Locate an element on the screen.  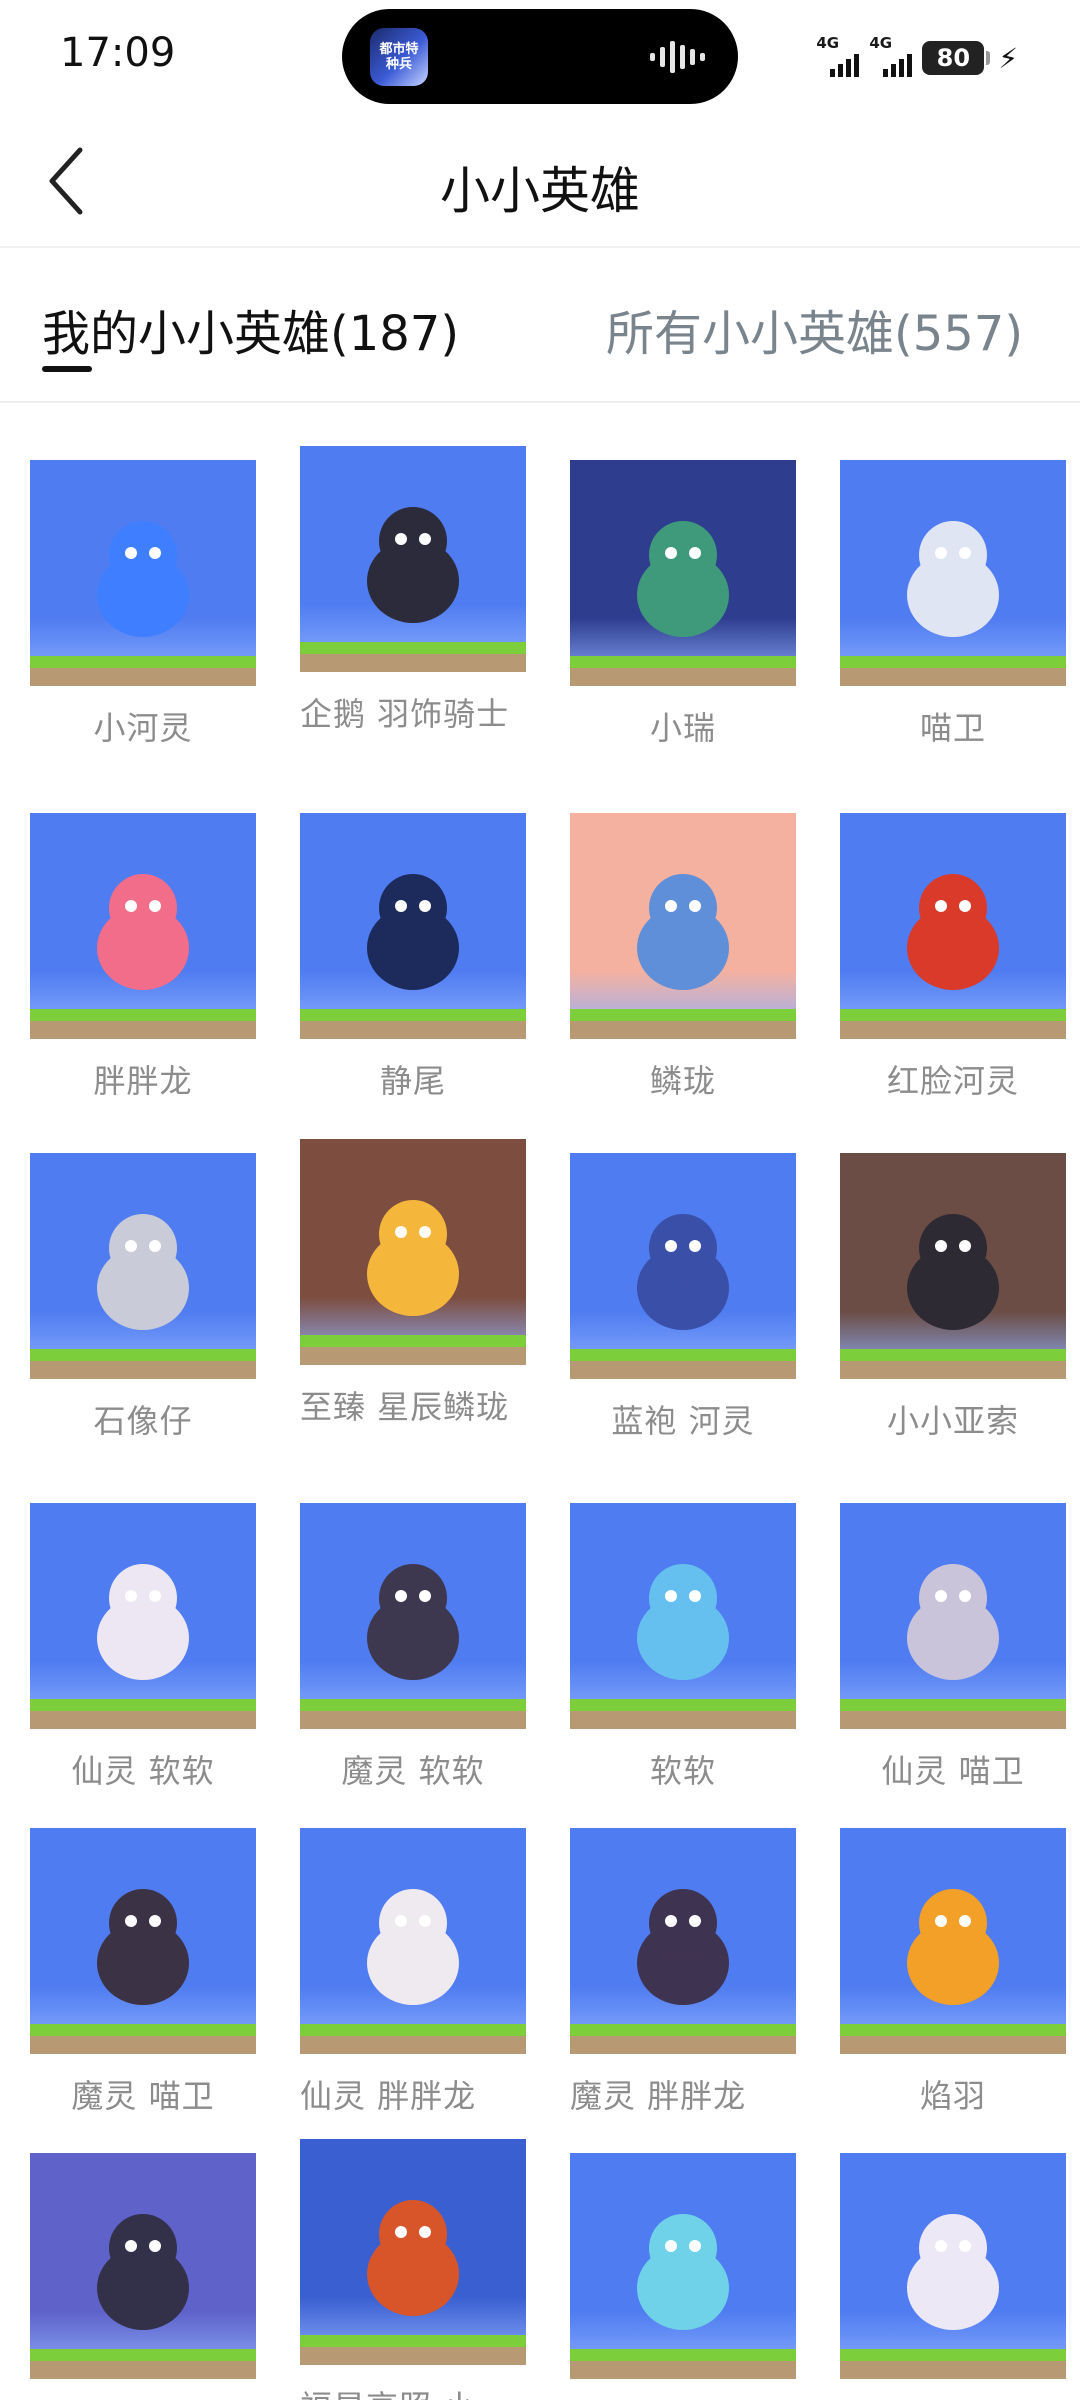
tab-bar: 我的小小英雄(187) 所有小小英雄(557) is located at coordinates (540, 326).